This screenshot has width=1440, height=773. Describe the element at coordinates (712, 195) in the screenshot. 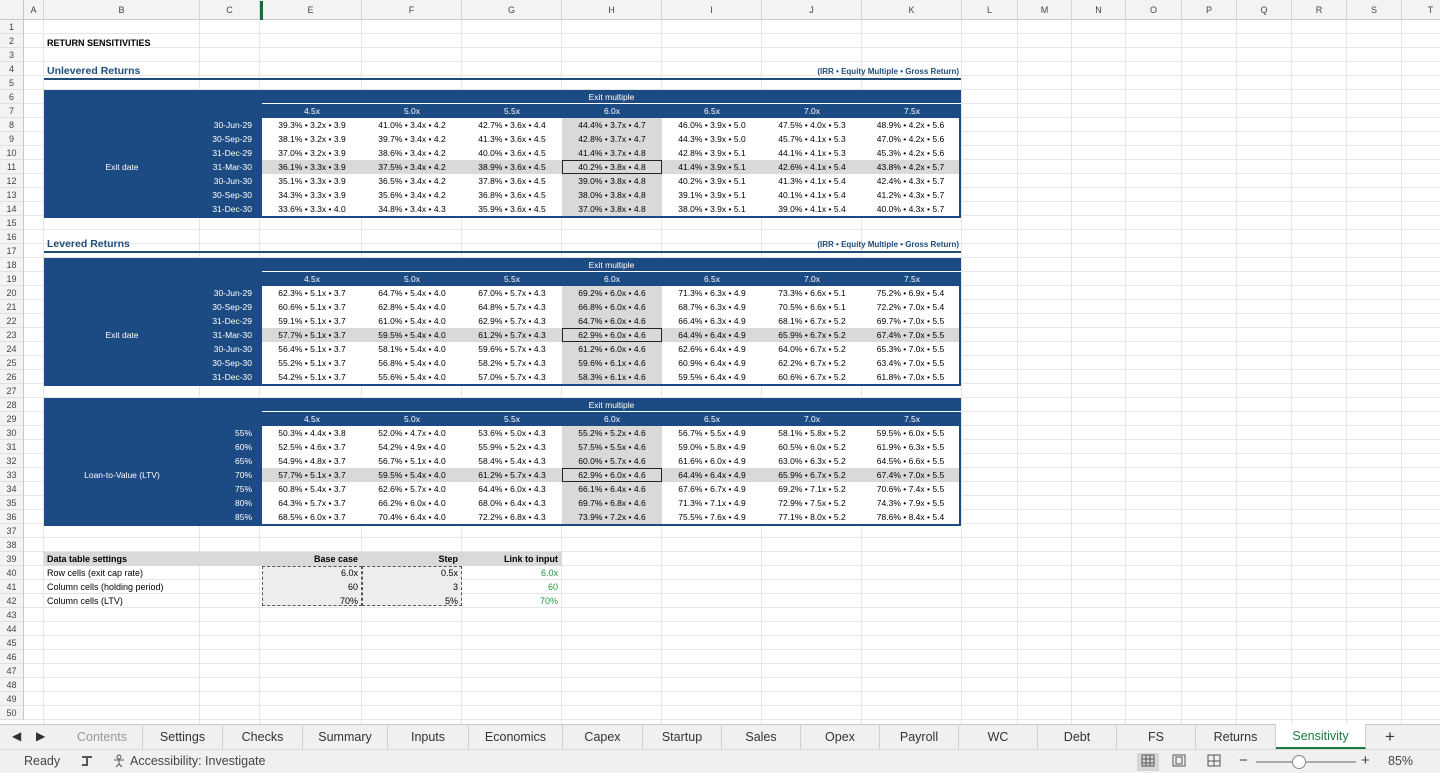

I see `sensitivity-cell: 39.1% • 3.9x • 5.1` at that location.